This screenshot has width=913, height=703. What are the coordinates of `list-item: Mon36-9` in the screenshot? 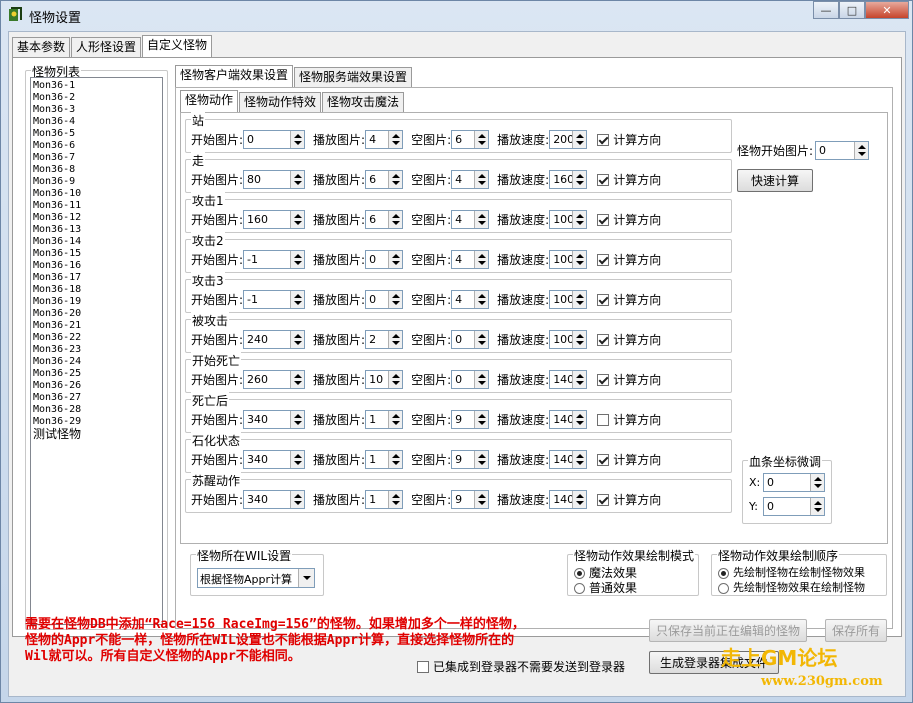 It's located at (97, 182).